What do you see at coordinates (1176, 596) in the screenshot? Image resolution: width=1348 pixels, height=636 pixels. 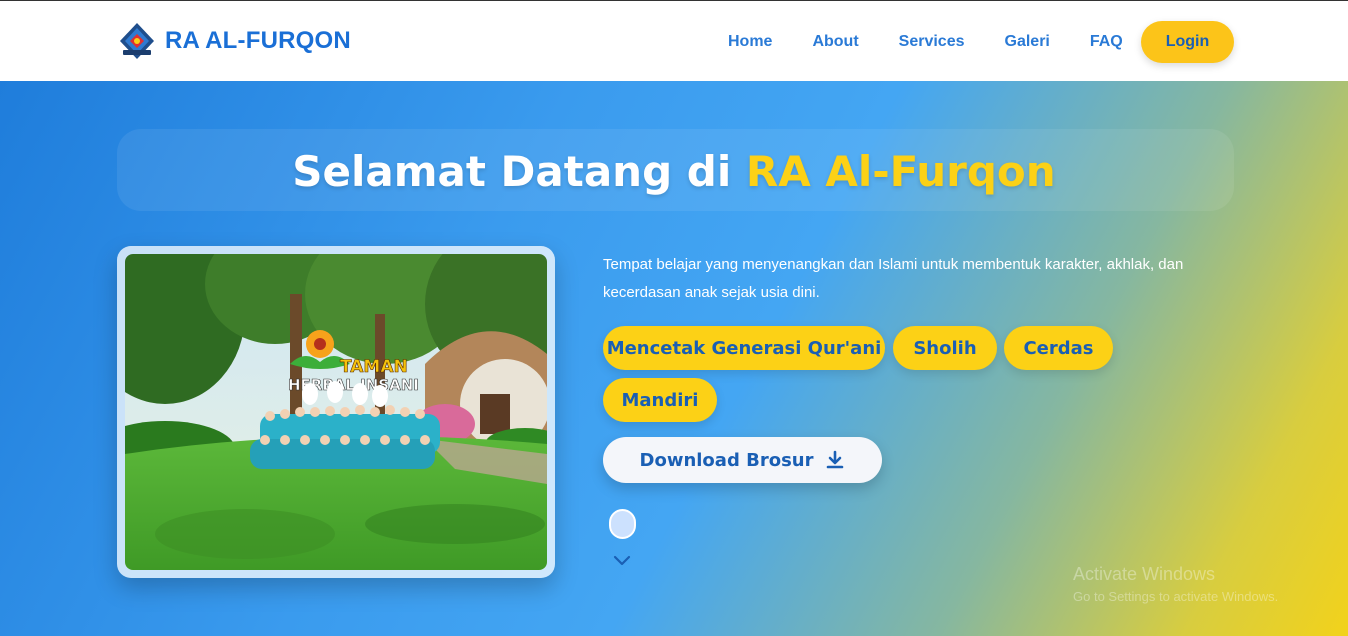 I see `windows-watermark-subtitle: Go to Settings to activate Windows.` at bounding box center [1176, 596].